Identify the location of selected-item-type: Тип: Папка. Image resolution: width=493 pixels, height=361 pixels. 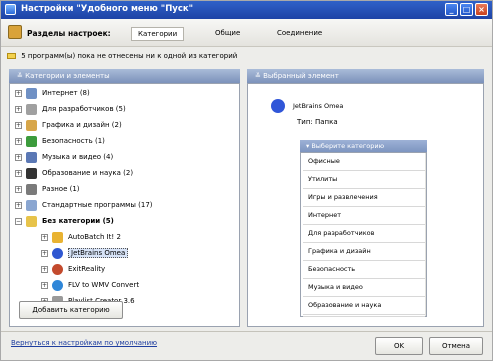
(317, 122).